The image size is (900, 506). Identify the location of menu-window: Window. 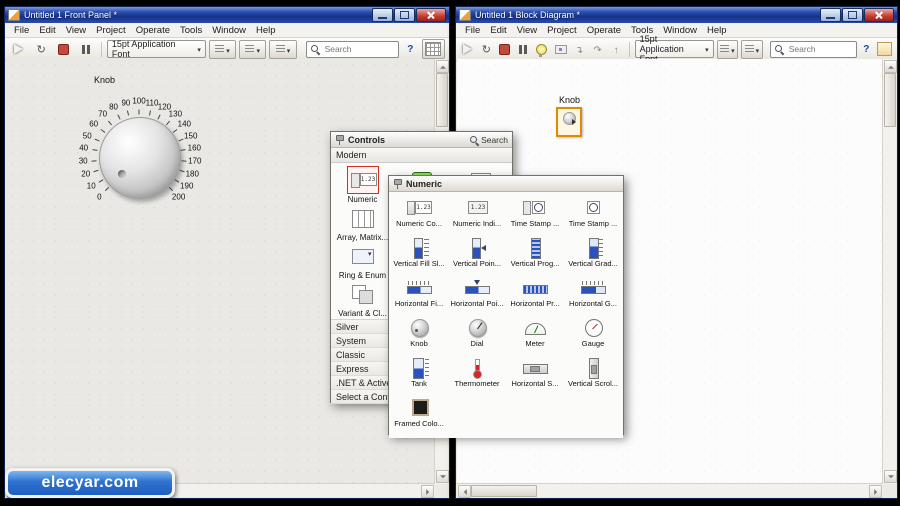
(229, 30).